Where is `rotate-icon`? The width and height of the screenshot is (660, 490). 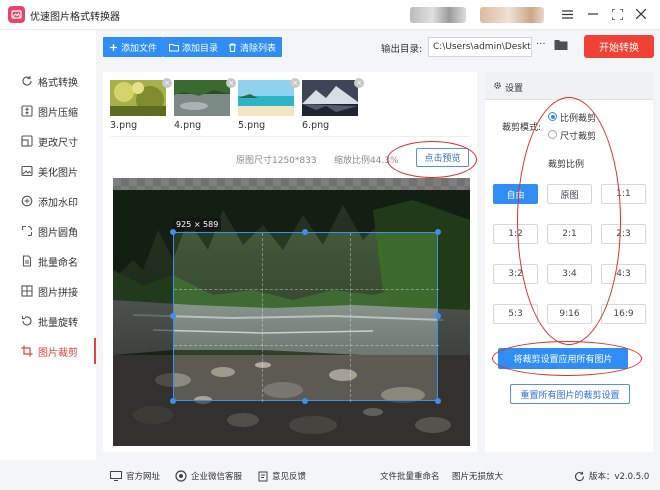
rotate-icon is located at coordinates (26, 321).